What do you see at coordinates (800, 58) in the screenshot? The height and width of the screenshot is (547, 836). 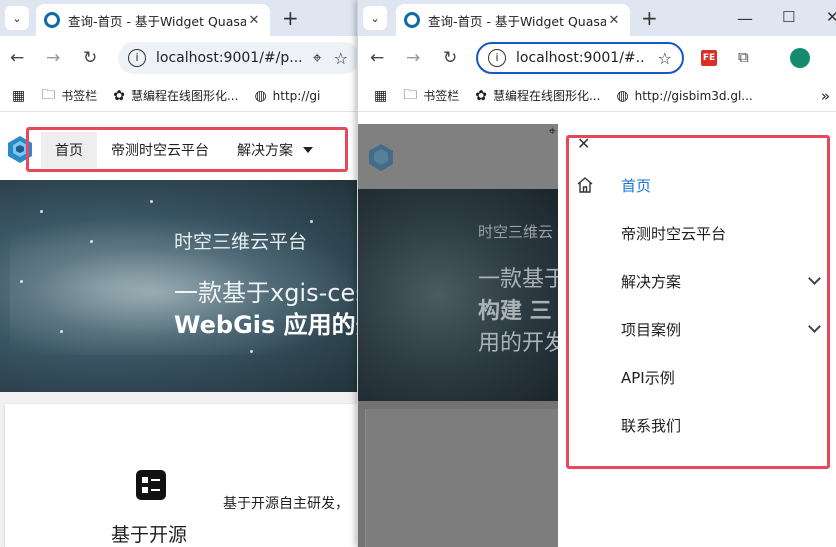 I see `profile-avatar` at bounding box center [800, 58].